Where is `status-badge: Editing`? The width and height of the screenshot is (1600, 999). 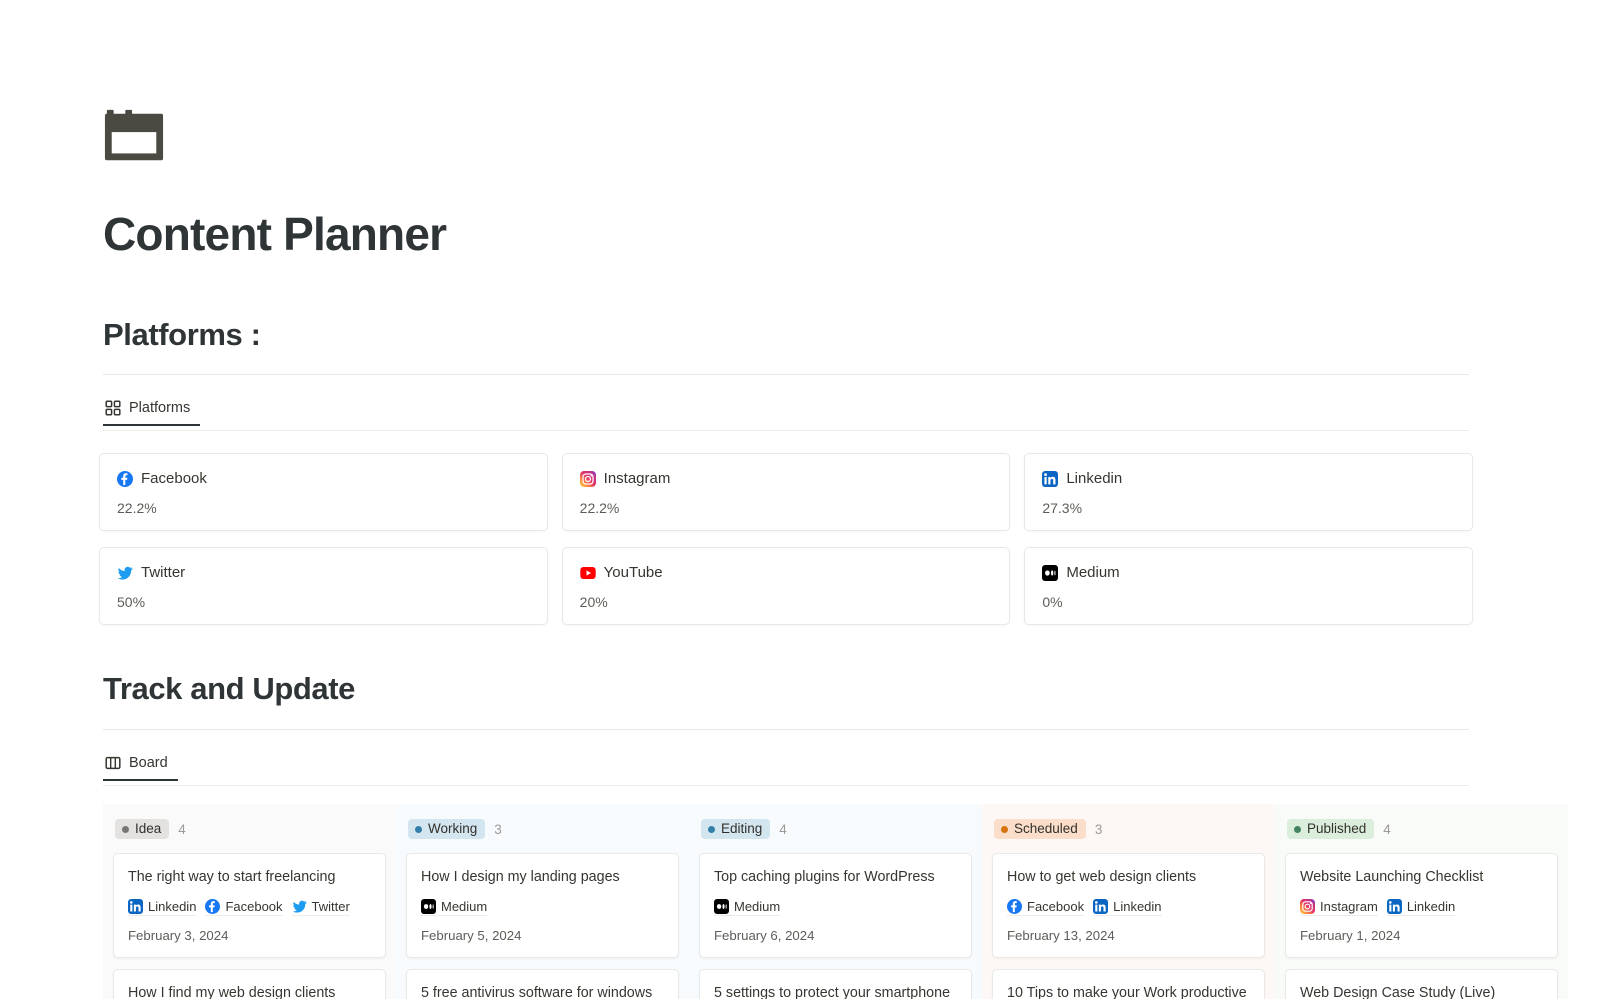
status-badge: Editing is located at coordinates (736, 829).